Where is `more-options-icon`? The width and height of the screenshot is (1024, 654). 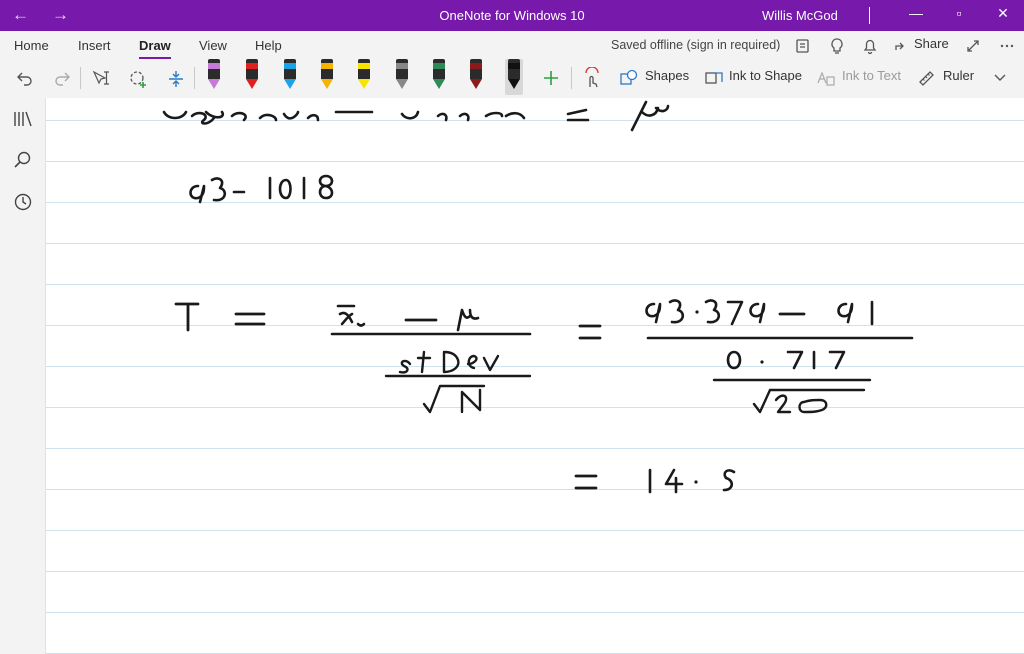
more-options-icon is located at coordinates (1007, 46).